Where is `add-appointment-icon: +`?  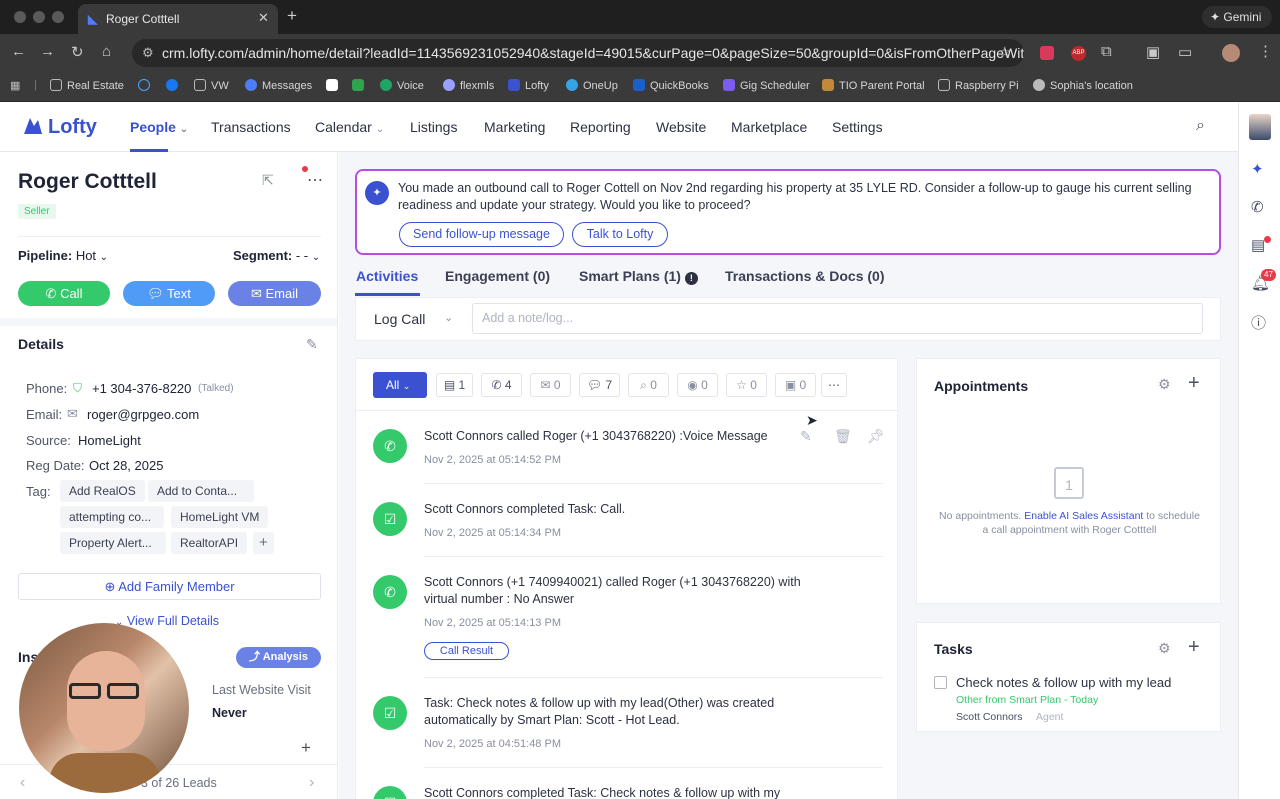
add-appointment-icon: + is located at coordinates (1194, 383).